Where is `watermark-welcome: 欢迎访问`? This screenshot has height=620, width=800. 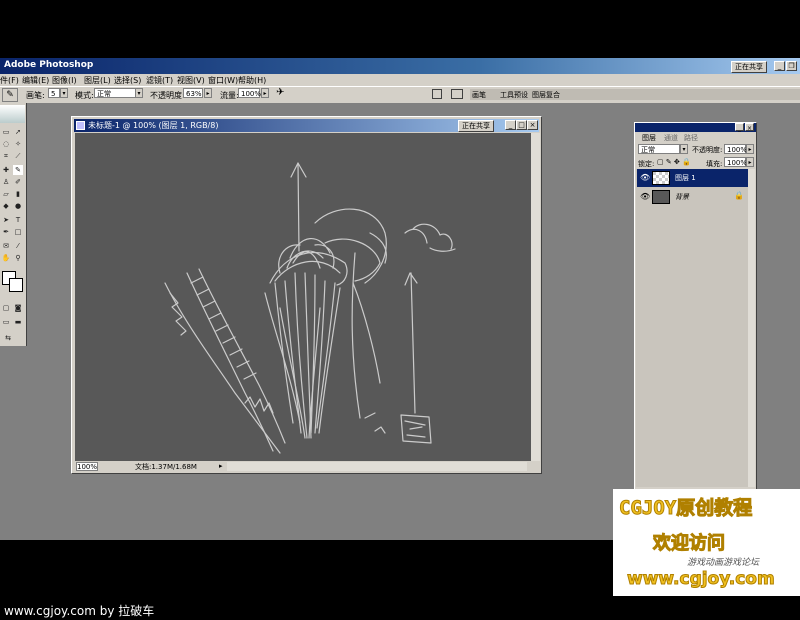 watermark-welcome: 欢迎访问 is located at coordinates (689, 544).